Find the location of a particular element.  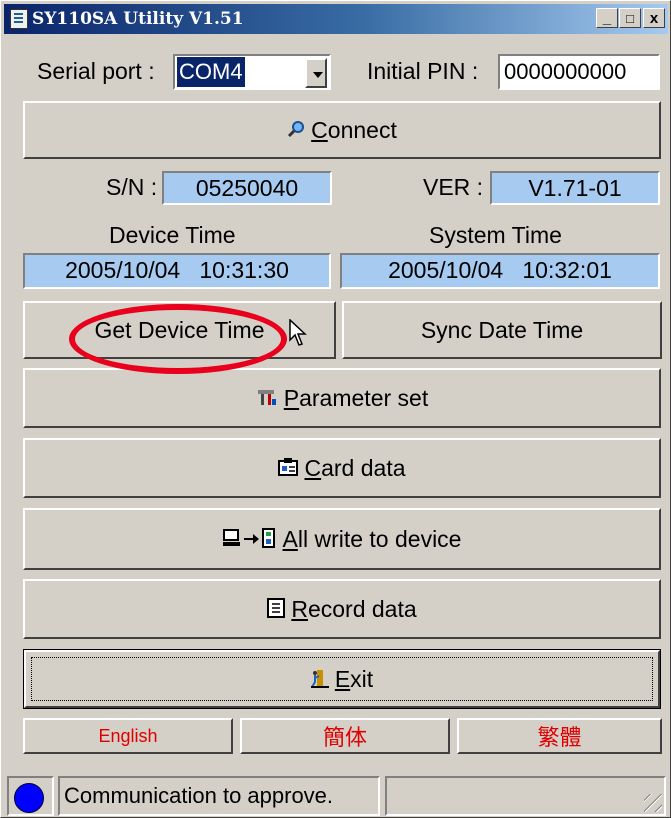

status-indicator-panel is located at coordinates (30, 796).